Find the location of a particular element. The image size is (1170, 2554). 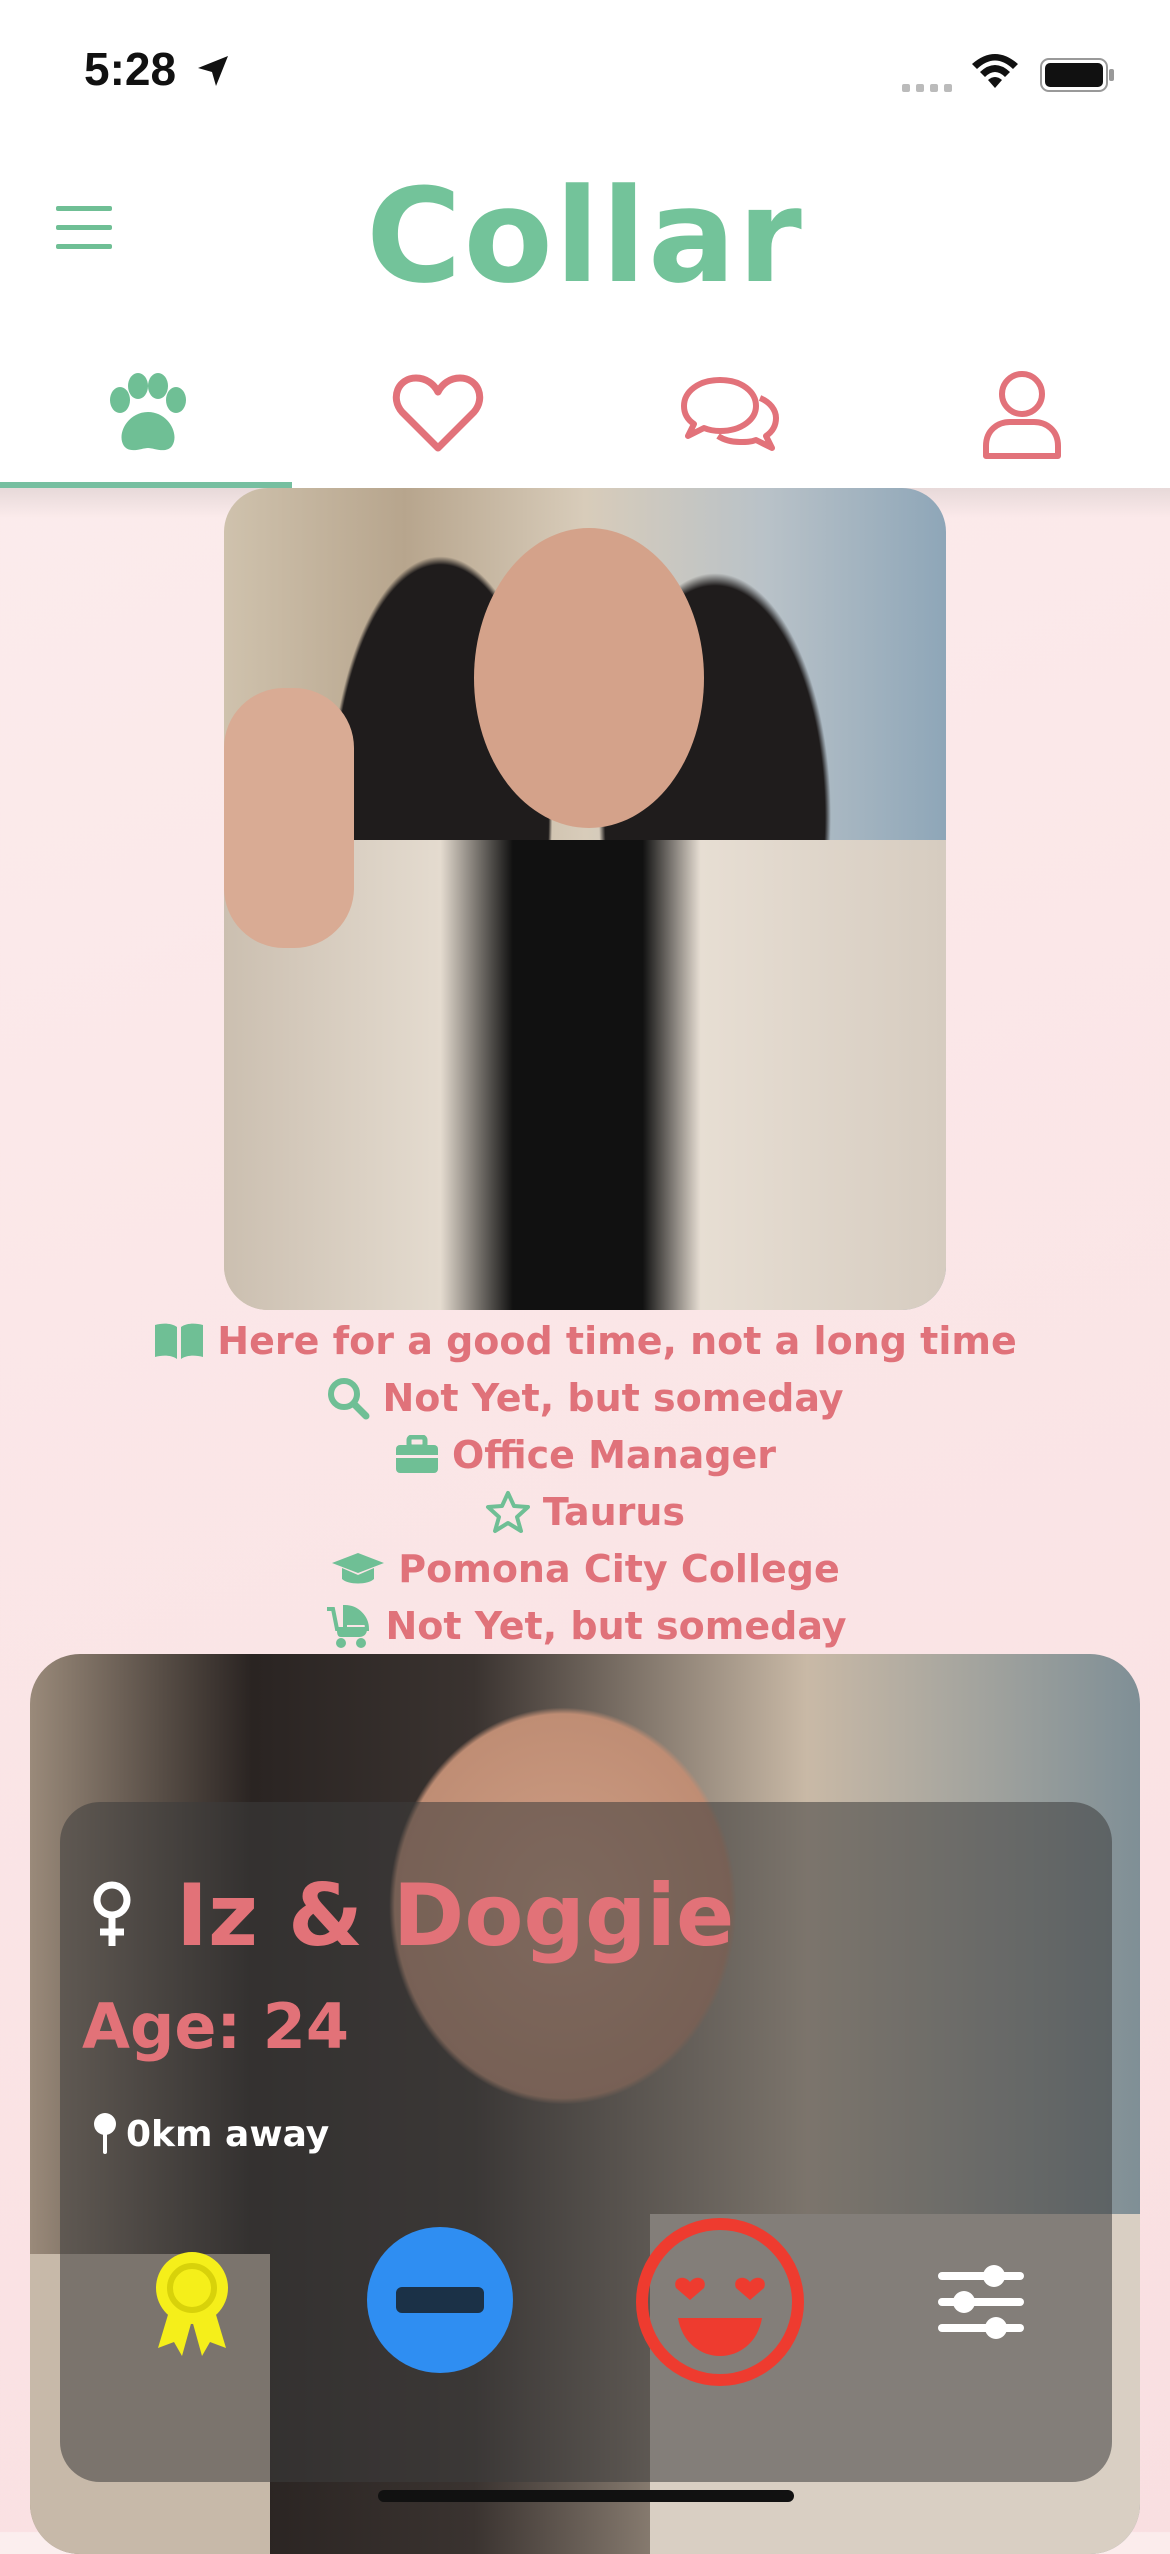

pass-icon is located at coordinates (440, 2300).